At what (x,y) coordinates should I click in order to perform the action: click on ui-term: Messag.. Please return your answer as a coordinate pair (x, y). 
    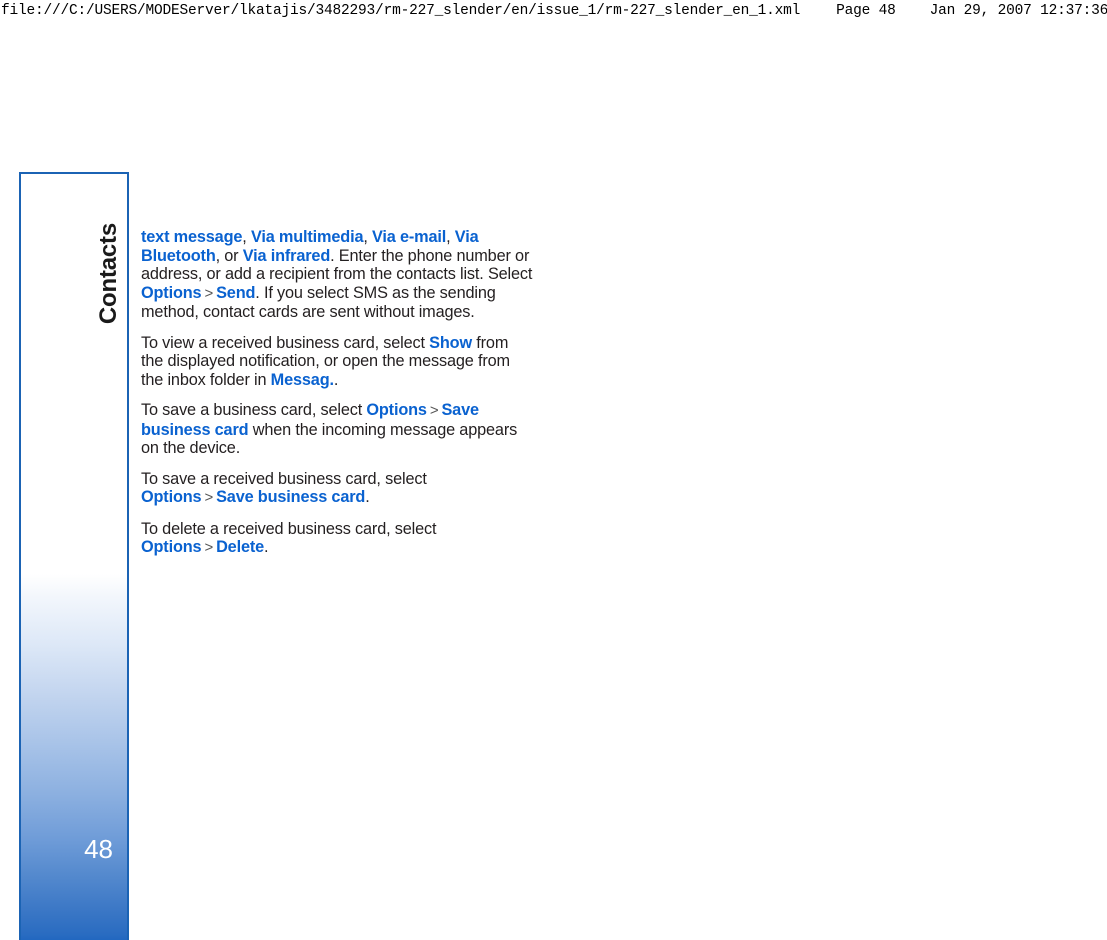
    Looking at the image, I should click on (302, 380).